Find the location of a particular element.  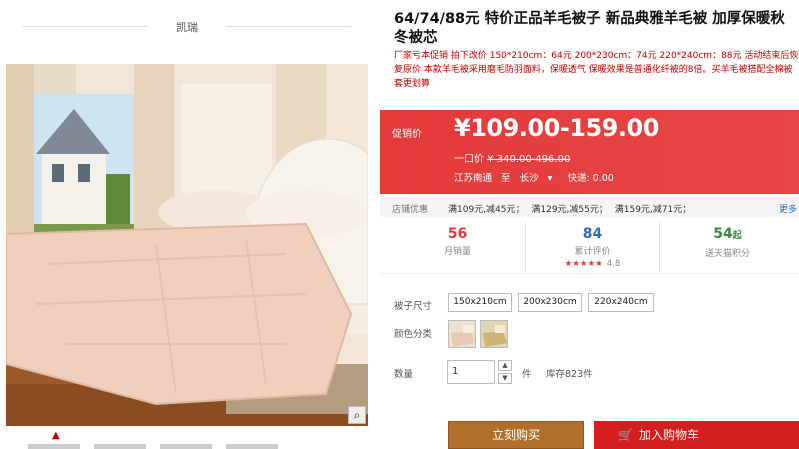

quantity-unit: 件 is located at coordinates (527, 374).